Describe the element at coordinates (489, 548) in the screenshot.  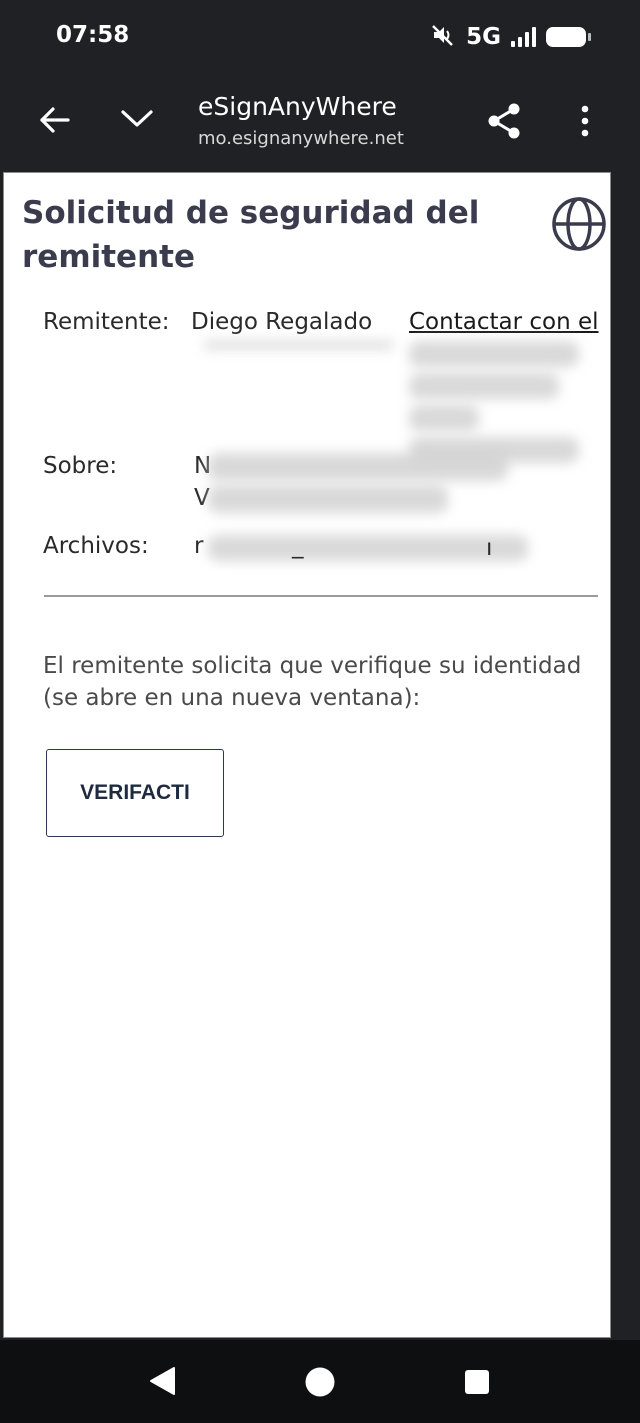
I see `files-value-middle: ı` at that location.